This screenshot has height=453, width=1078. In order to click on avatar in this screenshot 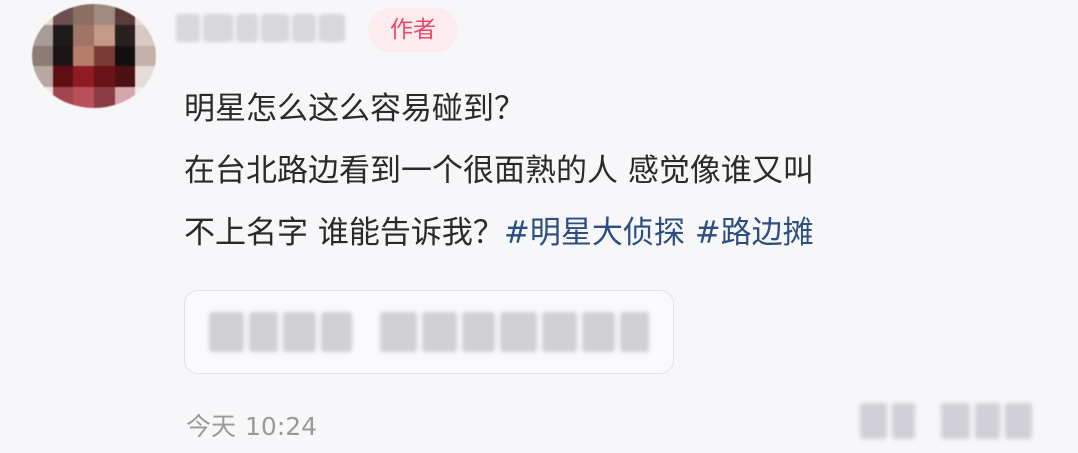, I will do `click(94, 56)`.